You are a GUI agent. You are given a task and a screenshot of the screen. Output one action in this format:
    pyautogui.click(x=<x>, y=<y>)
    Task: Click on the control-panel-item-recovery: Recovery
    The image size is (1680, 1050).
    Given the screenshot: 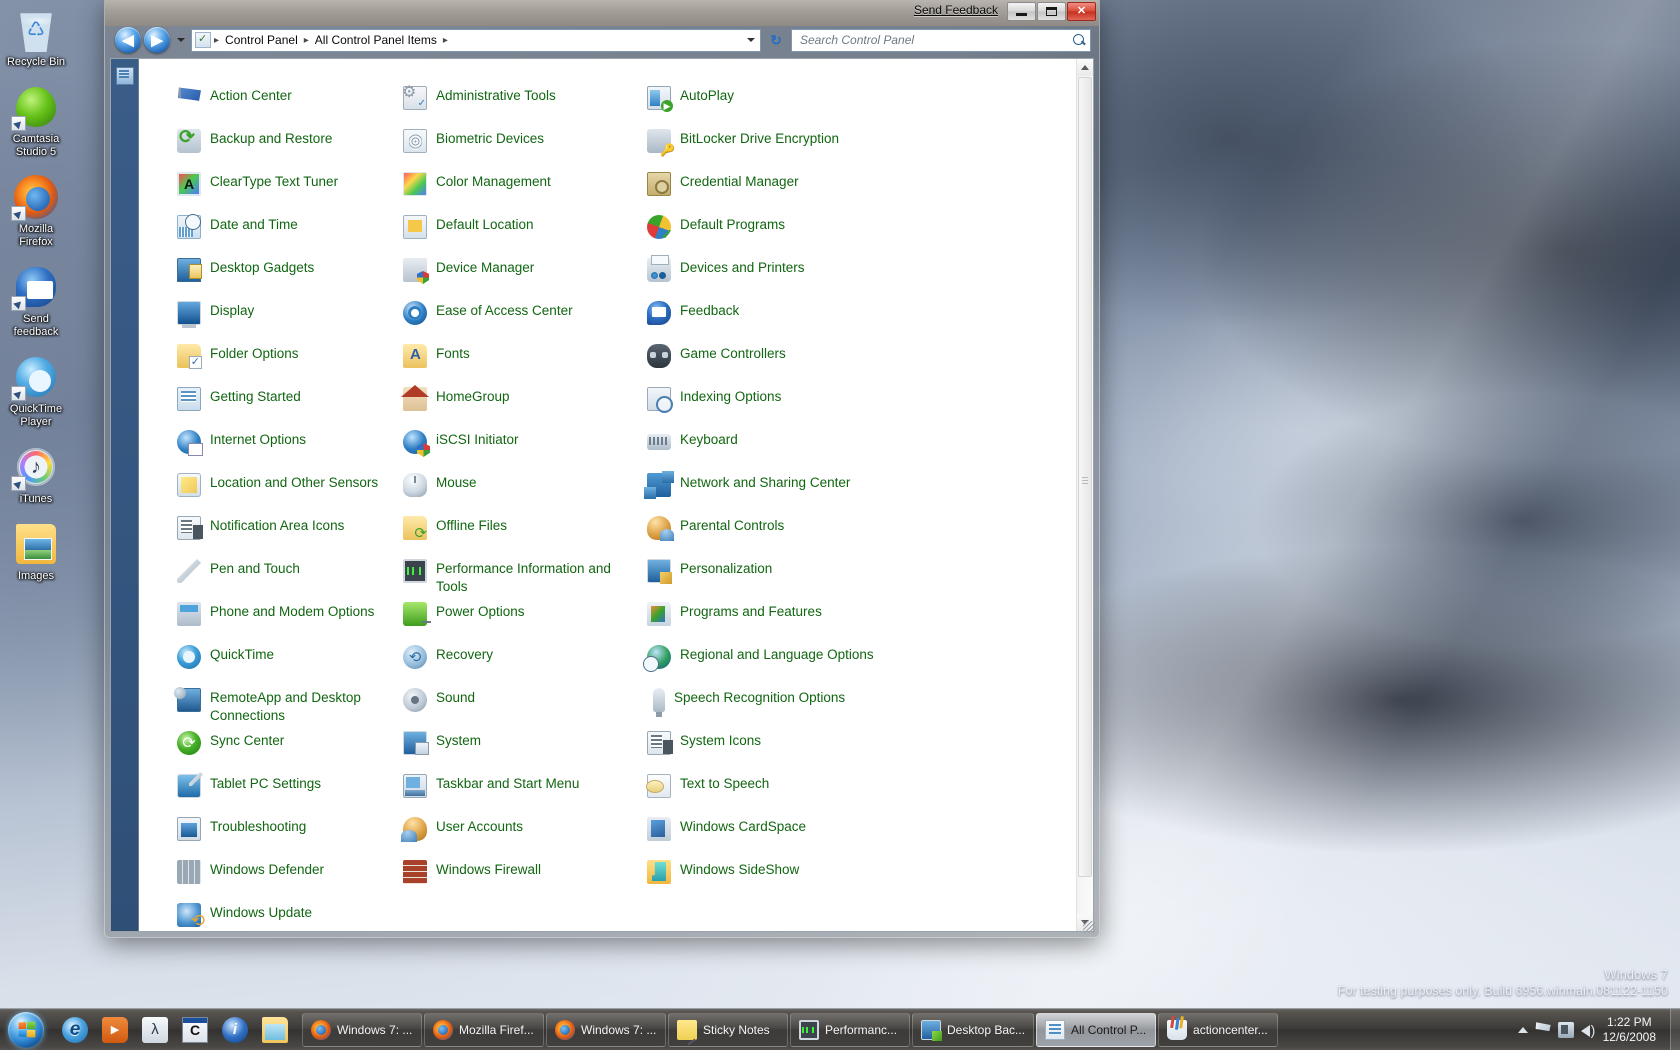 What is the action you would take?
    pyautogui.click(x=525, y=663)
    